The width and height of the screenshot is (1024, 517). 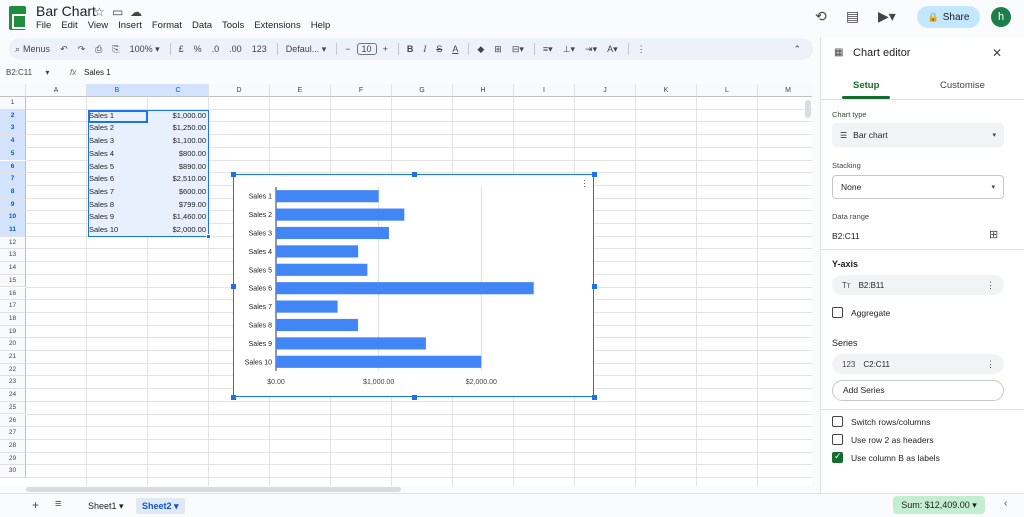 I want to click on row-header: 2, so click(x=13, y=116).